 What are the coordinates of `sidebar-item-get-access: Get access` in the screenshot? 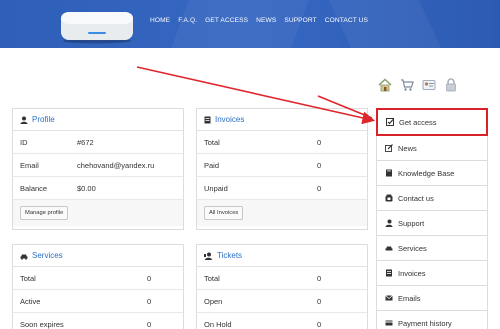 It's located at (432, 122).